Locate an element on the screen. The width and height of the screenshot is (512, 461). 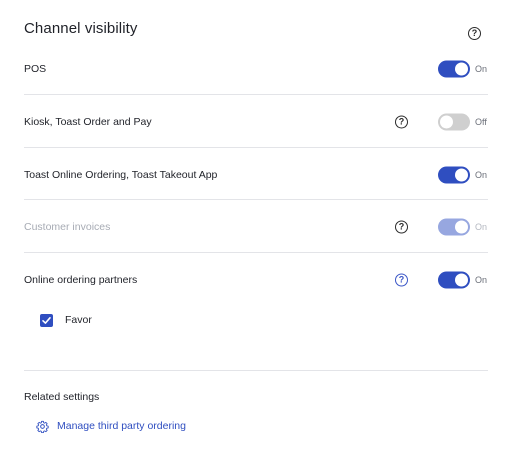
partner-checkbox-favor is located at coordinates (46, 320).